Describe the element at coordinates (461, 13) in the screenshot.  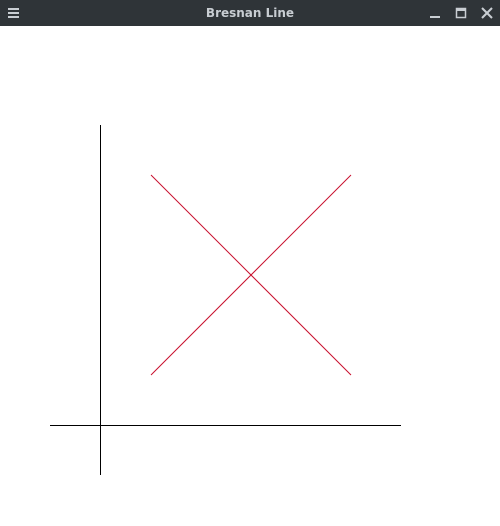
I see `maximize-icon` at that location.